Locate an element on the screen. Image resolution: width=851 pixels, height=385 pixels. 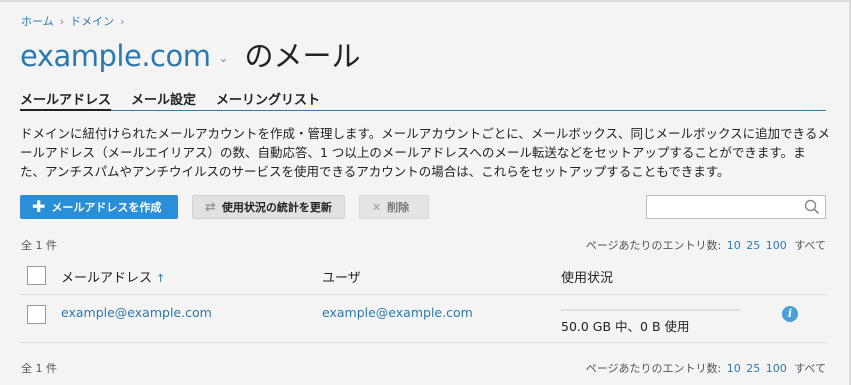
refresh-usage-label: 使用状況の統計を更新 is located at coordinates (276, 207).